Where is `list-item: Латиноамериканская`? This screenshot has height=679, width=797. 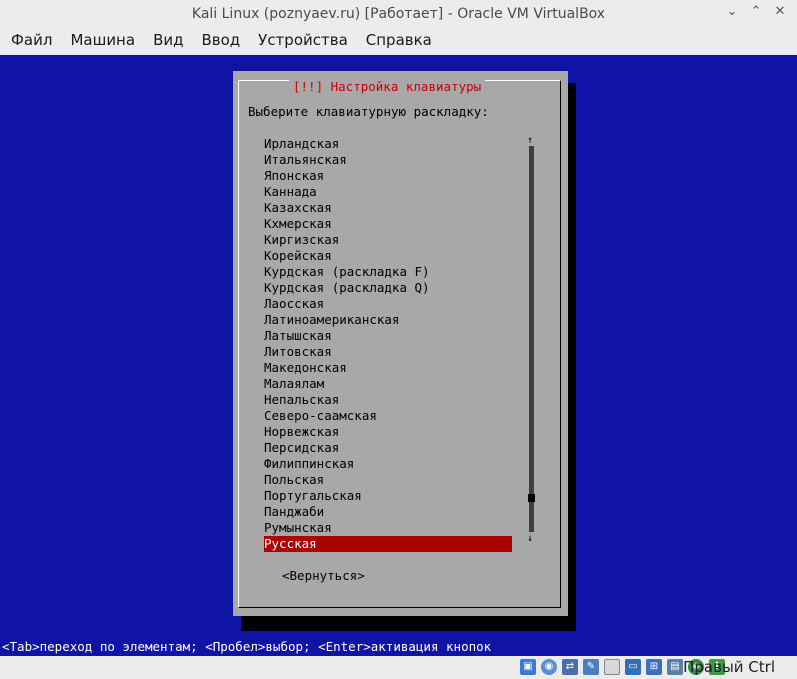 list-item: Латиноамериканская is located at coordinates (388, 320).